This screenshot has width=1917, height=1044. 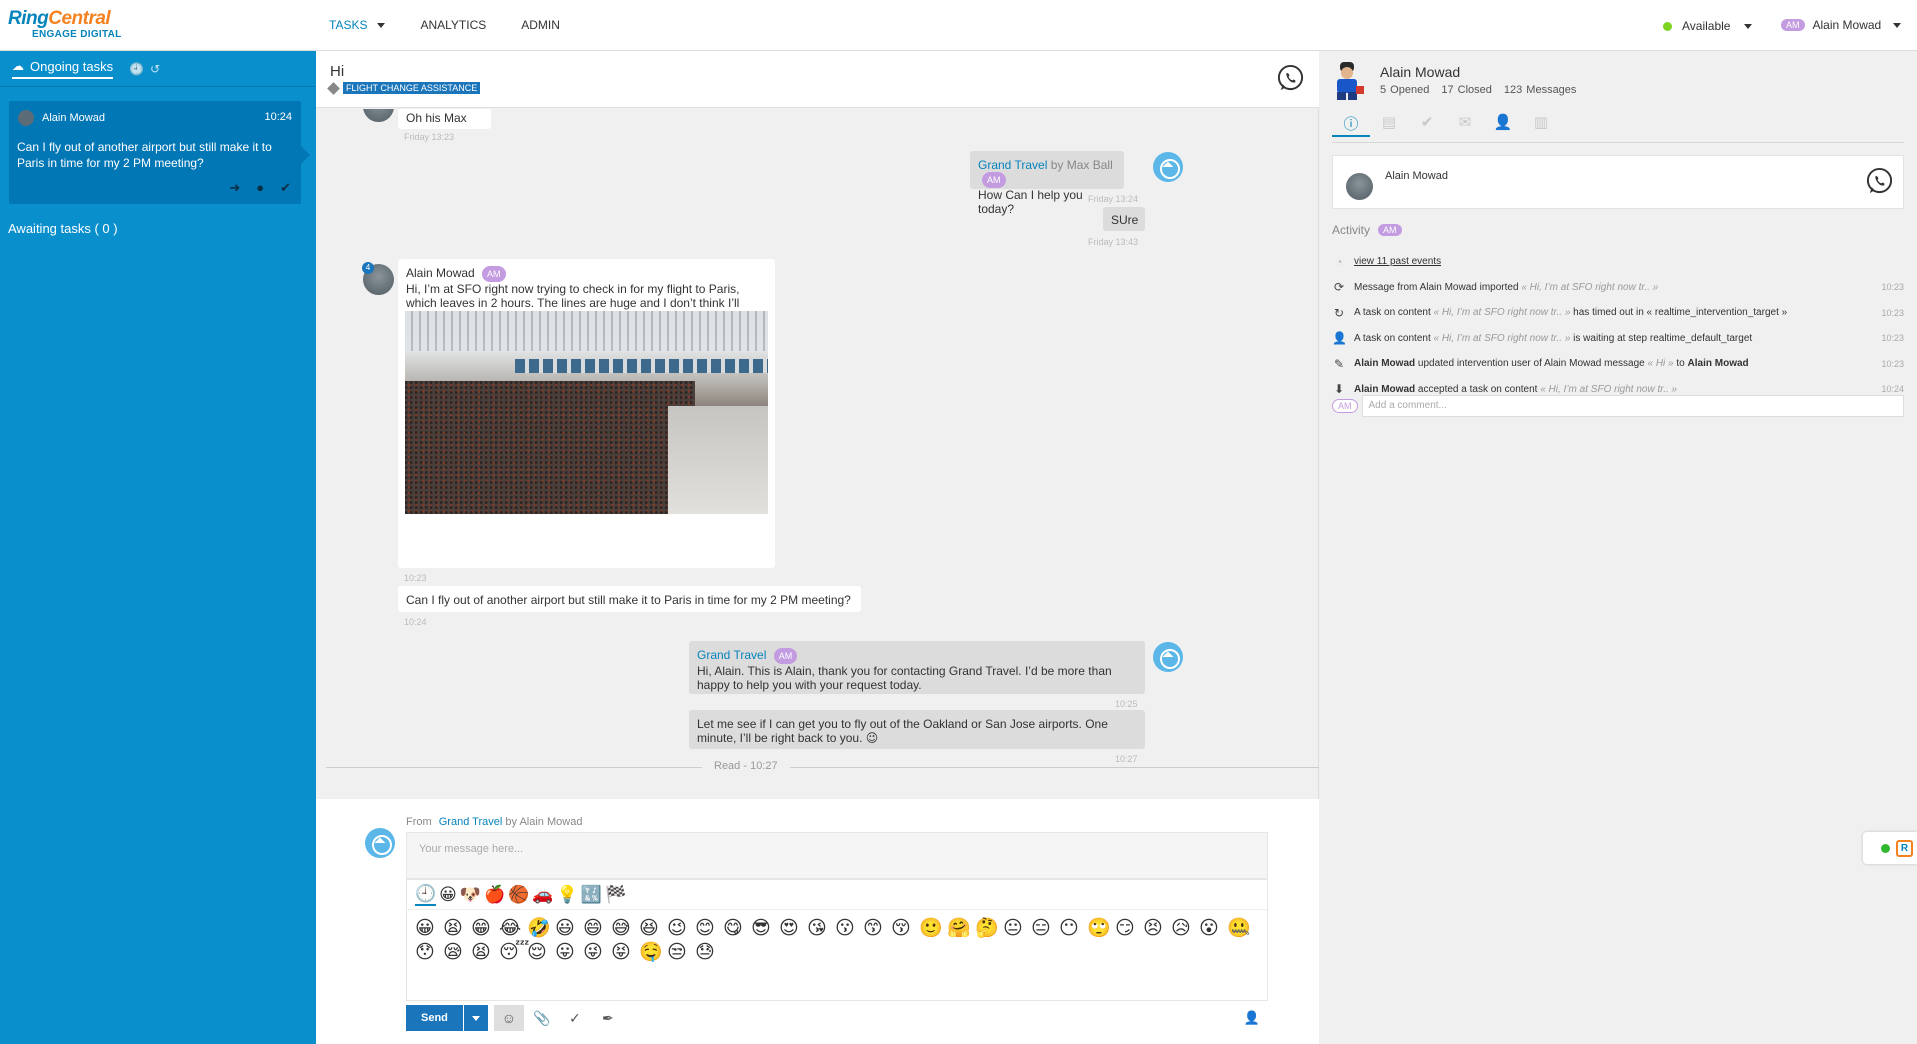 What do you see at coordinates (63, 228) in the screenshot?
I see `awaiting-tasks-label: Awaiting tasks ( 0 )` at bounding box center [63, 228].